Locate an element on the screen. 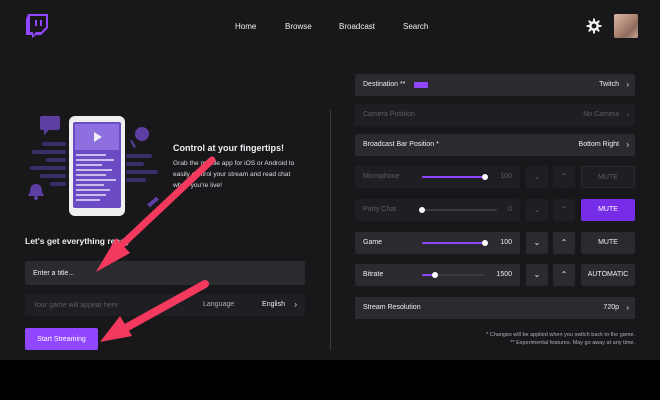 The width and height of the screenshot is (660, 400). broadcast-bar-position-value: Bottom Right is located at coordinates (598, 144).